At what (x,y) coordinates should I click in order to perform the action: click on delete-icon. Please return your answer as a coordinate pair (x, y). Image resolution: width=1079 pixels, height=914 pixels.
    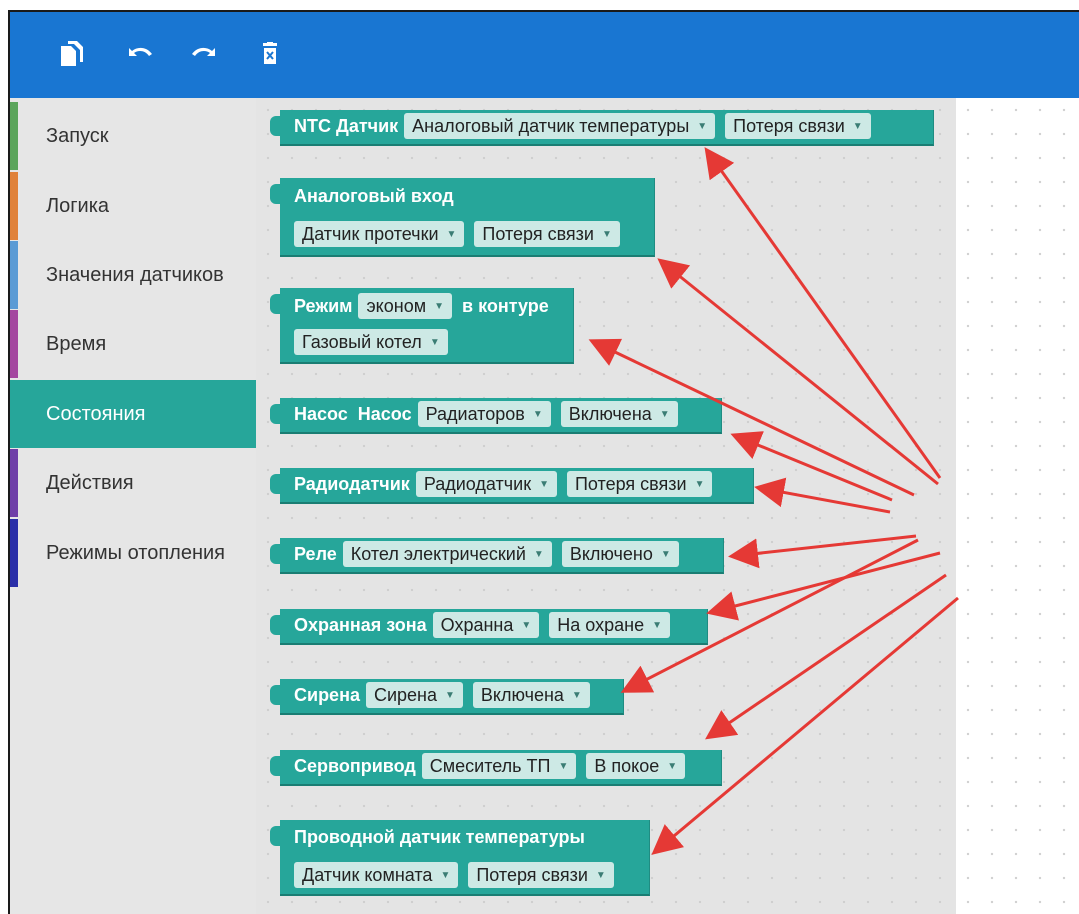
    Looking at the image, I should click on (270, 53).